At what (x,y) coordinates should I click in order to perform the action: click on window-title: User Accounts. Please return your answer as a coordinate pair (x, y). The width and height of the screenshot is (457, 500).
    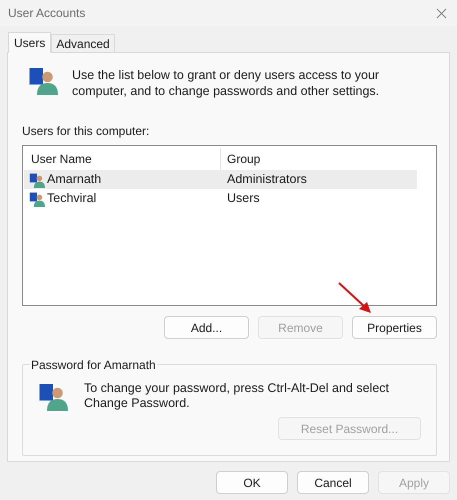
    Looking at the image, I should click on (47, 13).